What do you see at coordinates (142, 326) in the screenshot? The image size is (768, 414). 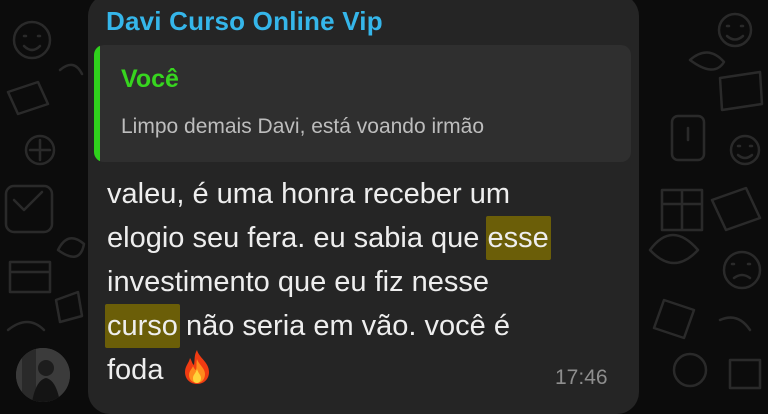 I see `search-highlight: curso` at bounding box center [142, 326].